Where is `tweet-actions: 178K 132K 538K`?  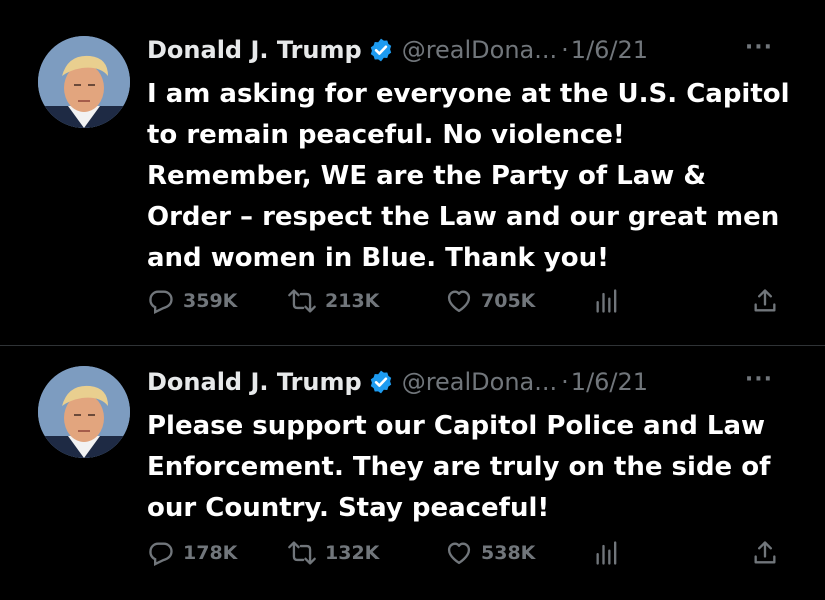 tweet-actions: 178K 132K 538K is located at coordinates (467, 553).